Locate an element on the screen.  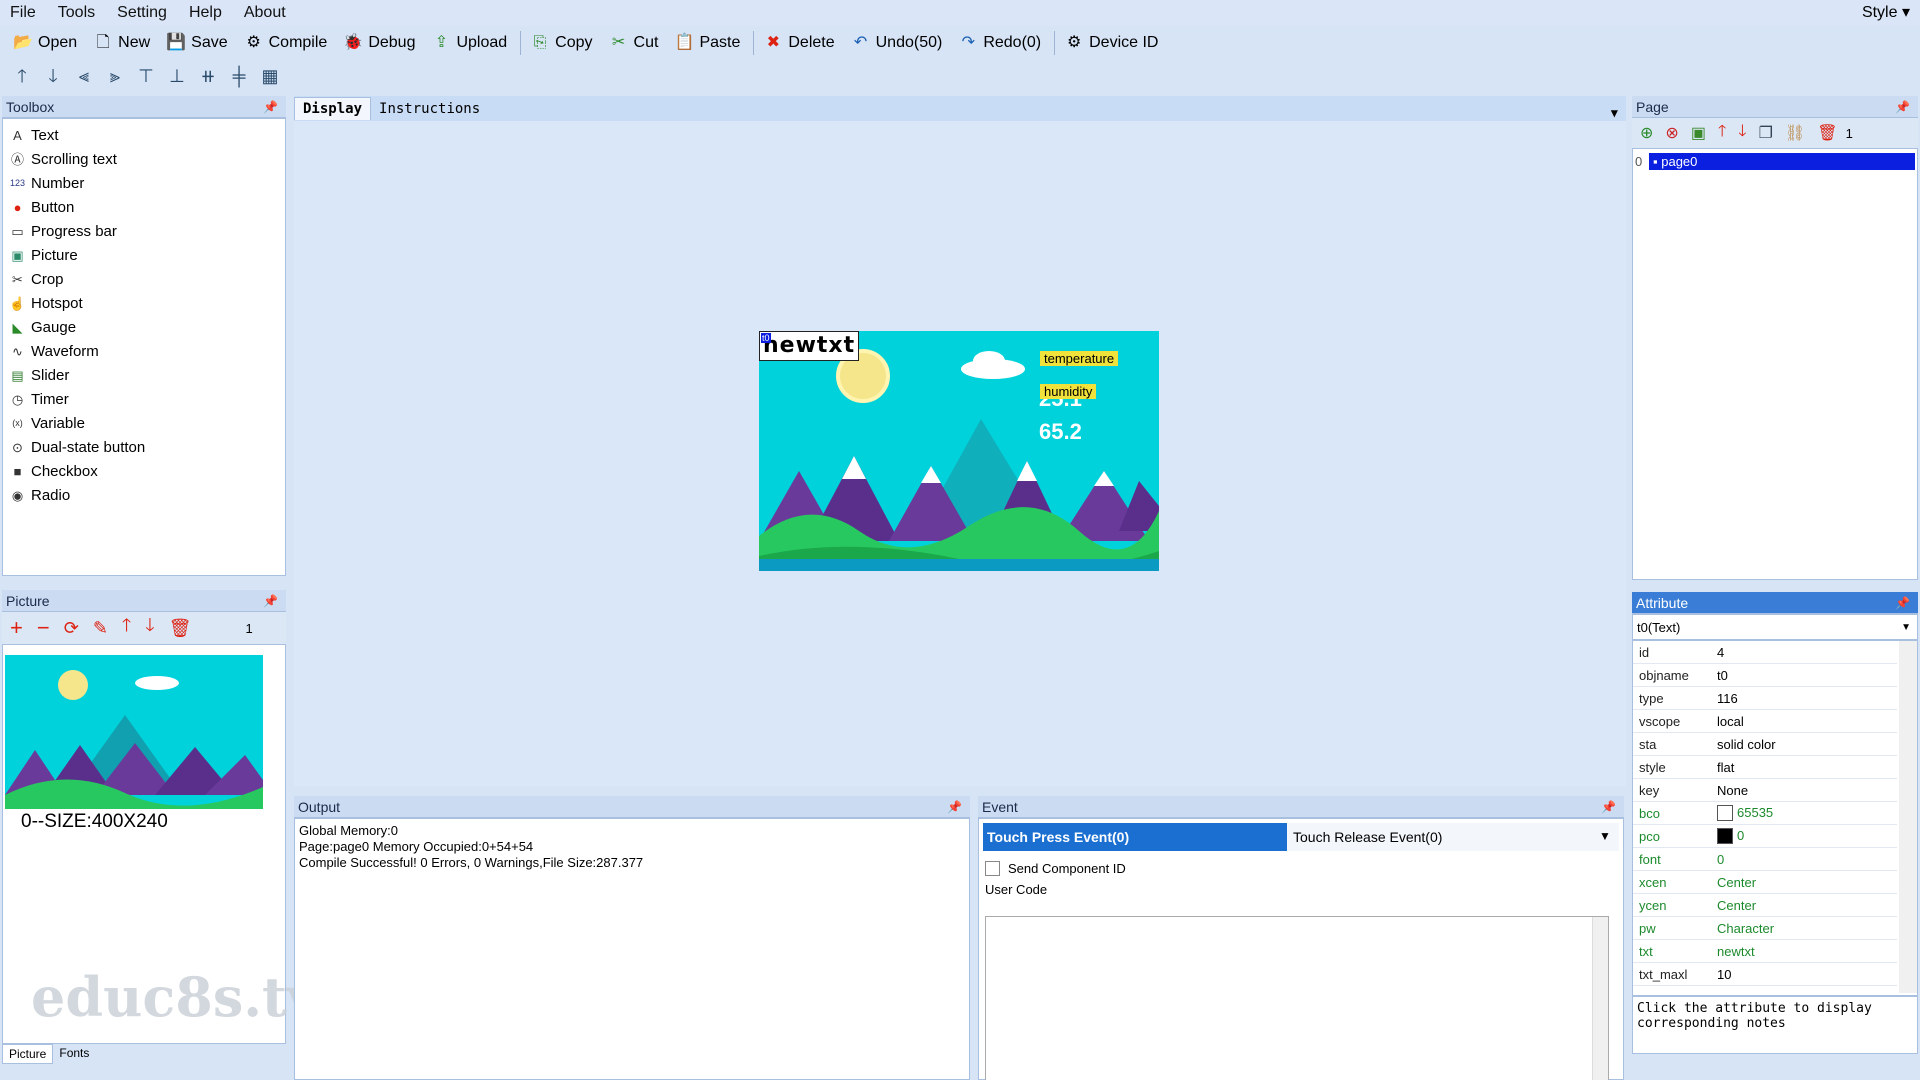
attribute-row-bco: bco 65535 is located at coordinates (1765, 813).